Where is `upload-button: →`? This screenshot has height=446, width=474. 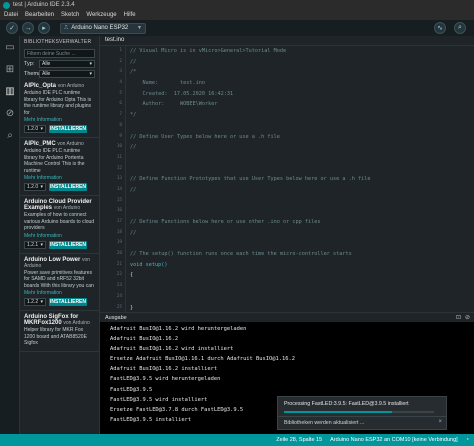 upload-button: → is located at coordinates (28, 28).